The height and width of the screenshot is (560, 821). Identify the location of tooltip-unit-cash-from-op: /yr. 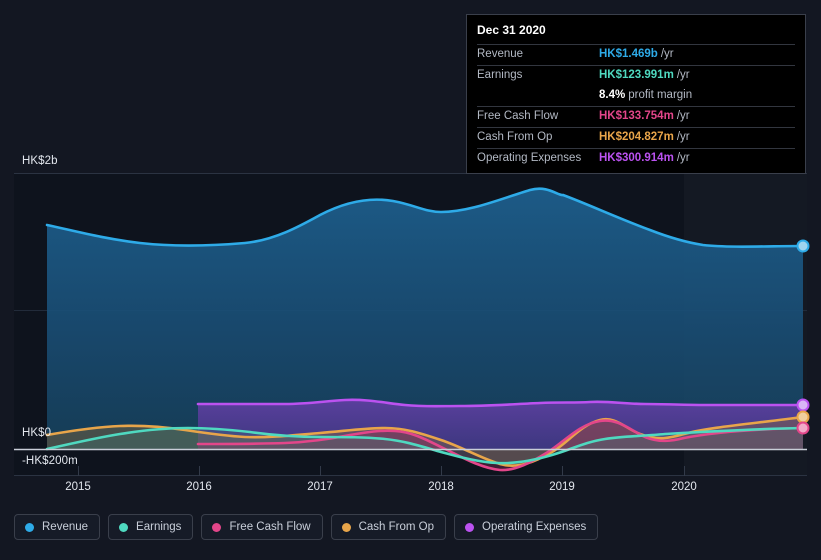
(683, 136).